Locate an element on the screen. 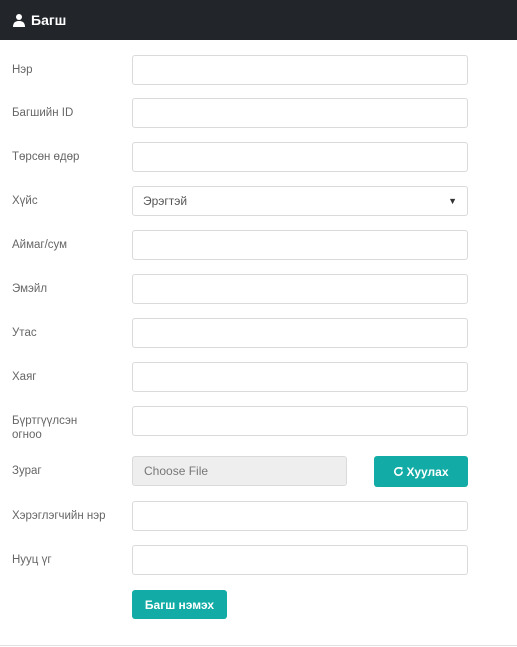 This screenshot has width=517, height=647. reset-button: Хуулах is located at coordinates (421, 471).